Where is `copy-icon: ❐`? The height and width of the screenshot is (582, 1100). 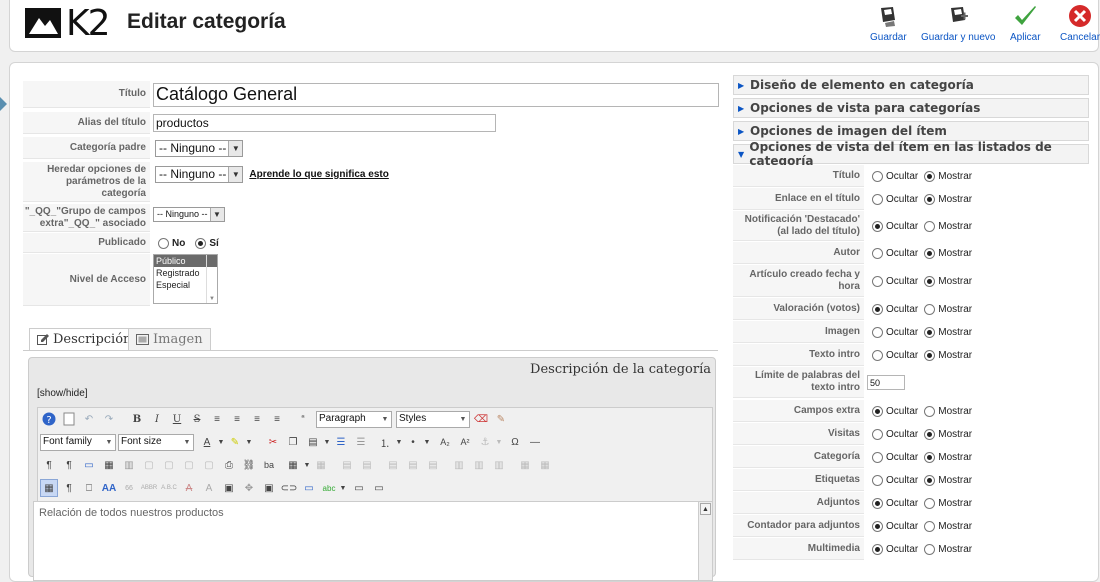 copy-icon: ❐ is located at coordinates (293, 442).